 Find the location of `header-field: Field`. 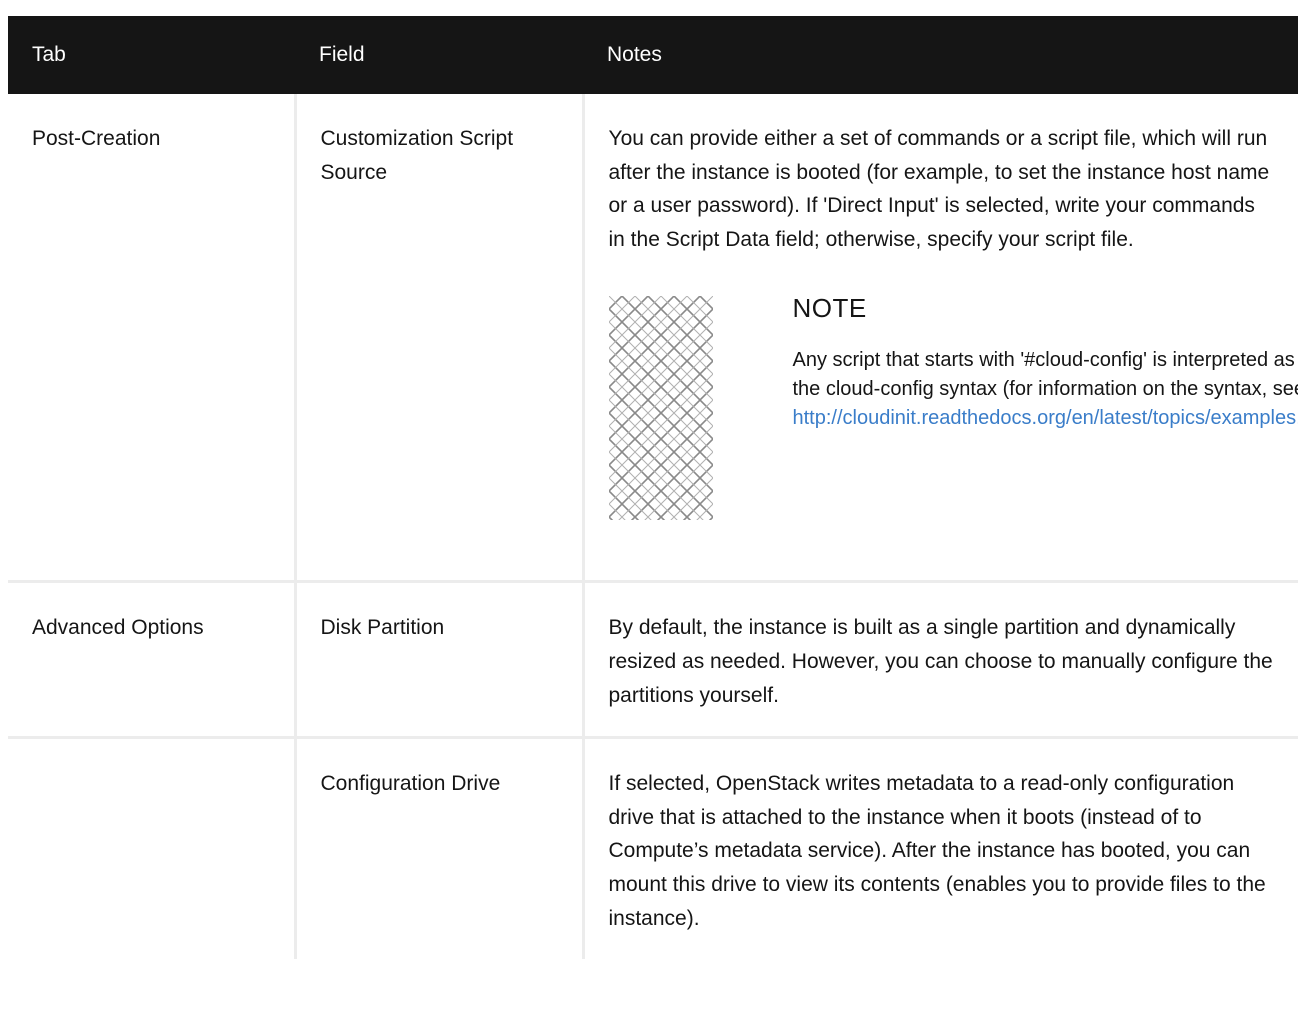

header-field: Field is located at coordinates (439, 55).